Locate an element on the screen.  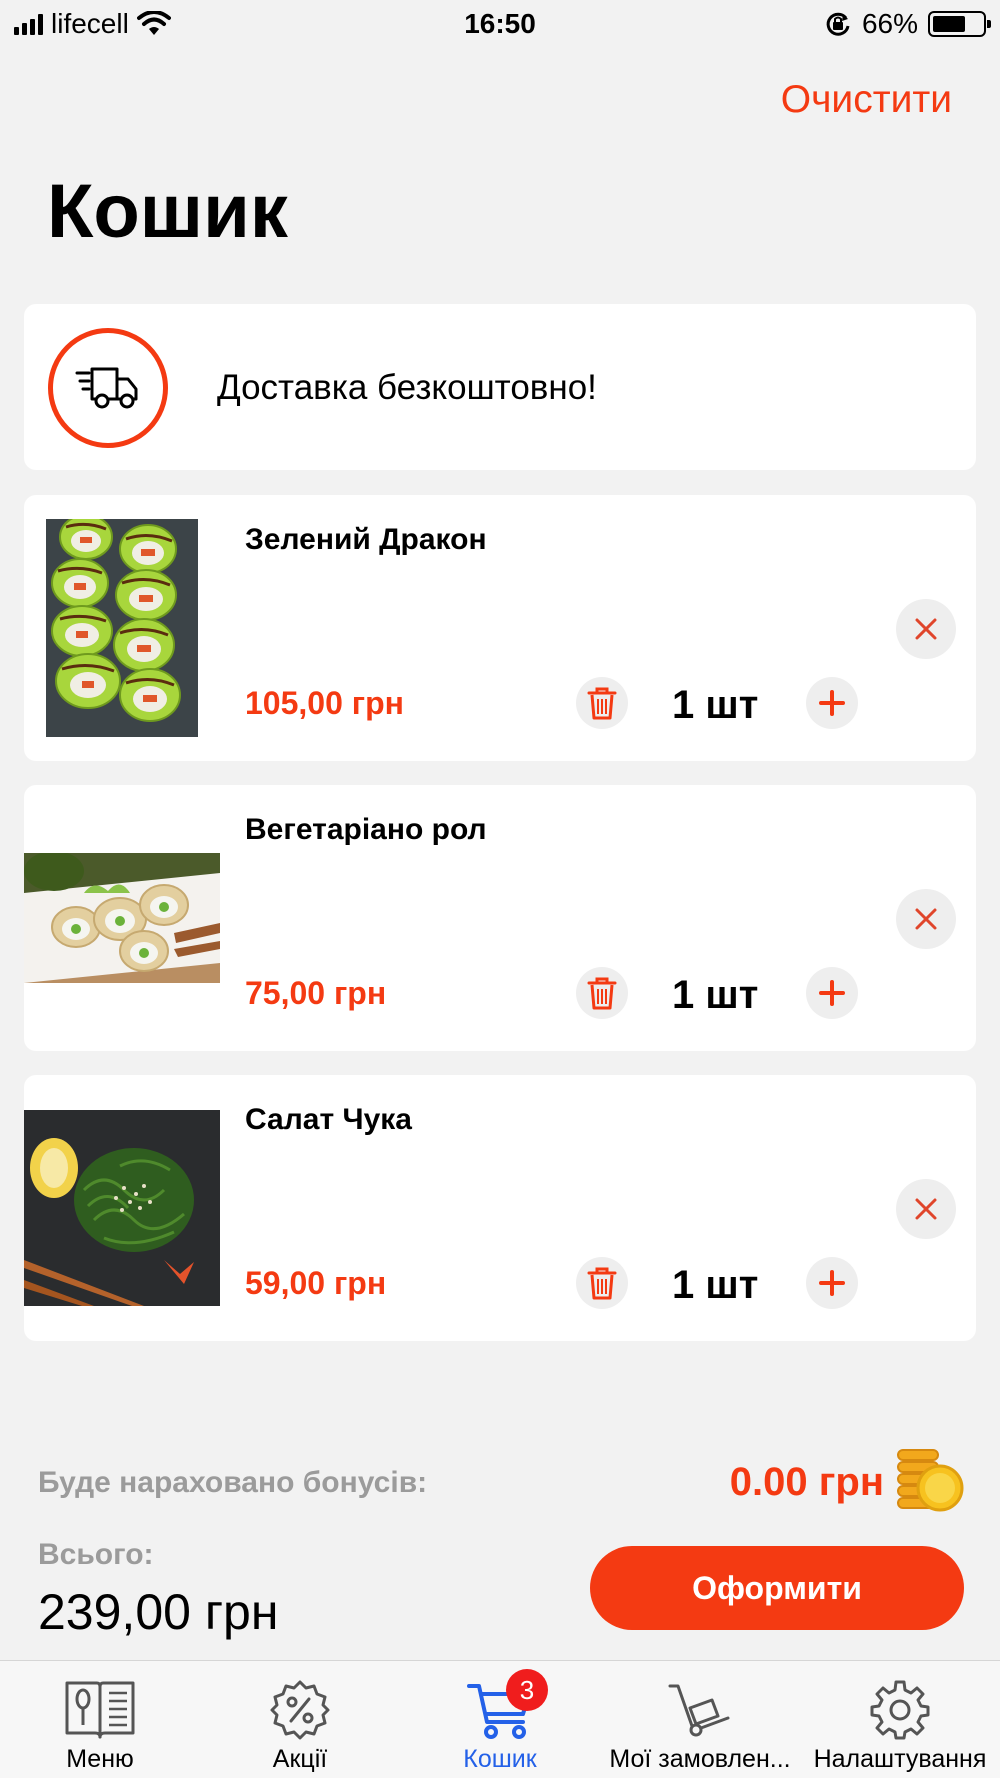
orientation-lock-icon is located at coordinates (838, 24).